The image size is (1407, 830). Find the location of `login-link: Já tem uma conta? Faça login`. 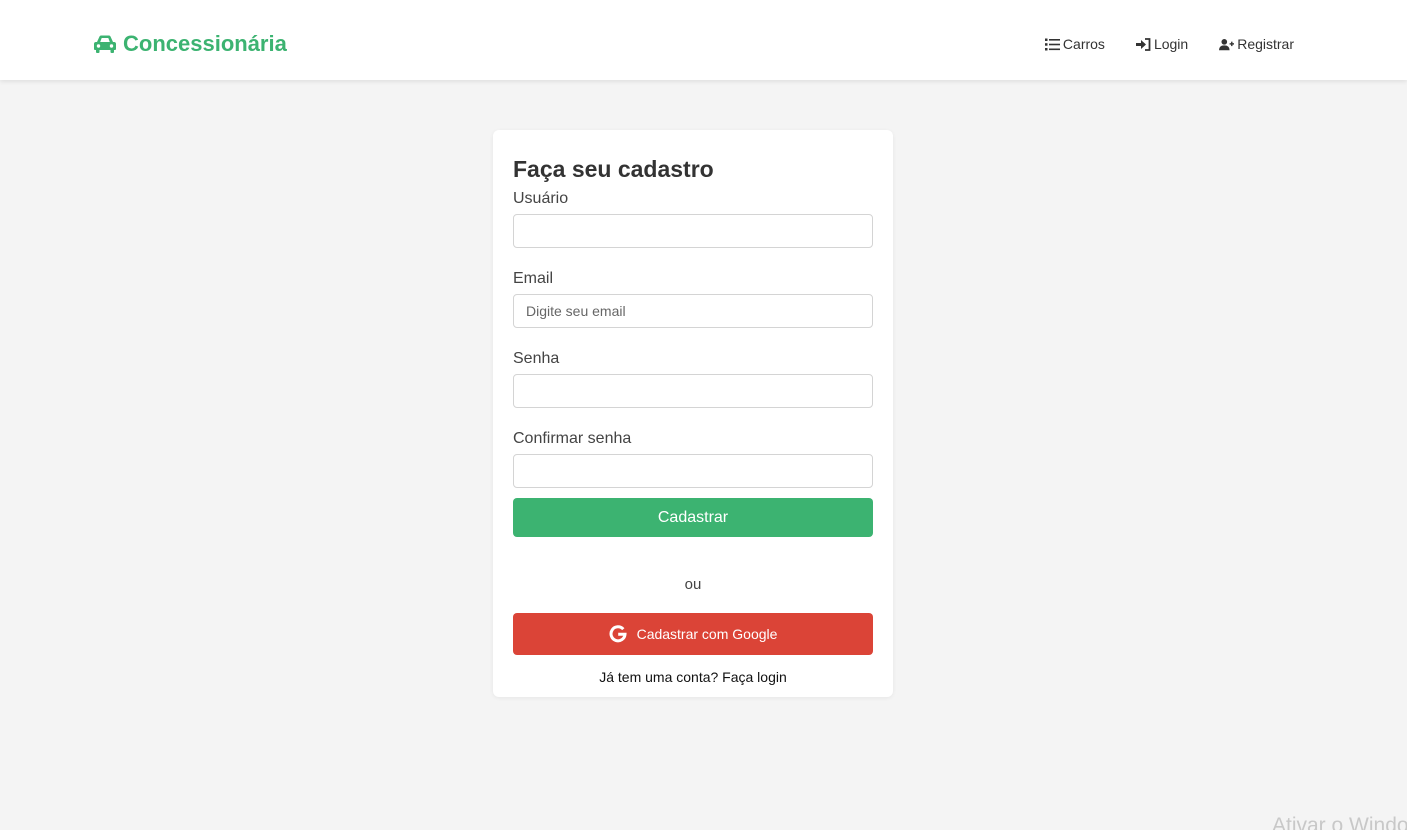

login-link: Já tem uma conta? Faça login is located at coordinates (693, 677).